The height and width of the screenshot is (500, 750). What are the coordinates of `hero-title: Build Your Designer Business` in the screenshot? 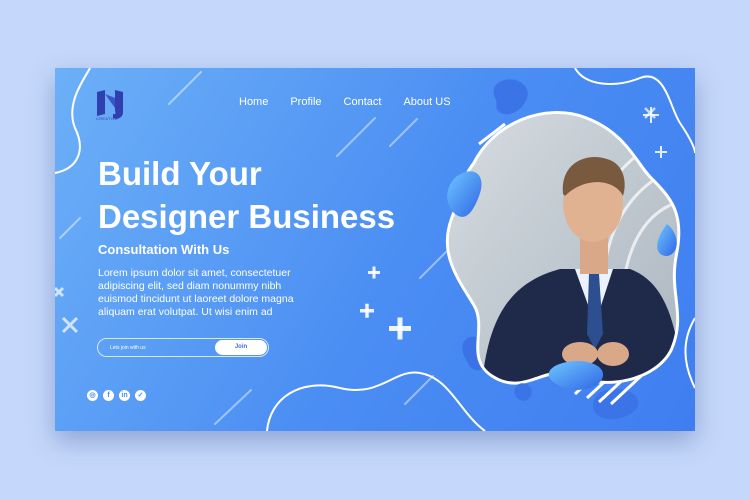 It's located at (263, 195).